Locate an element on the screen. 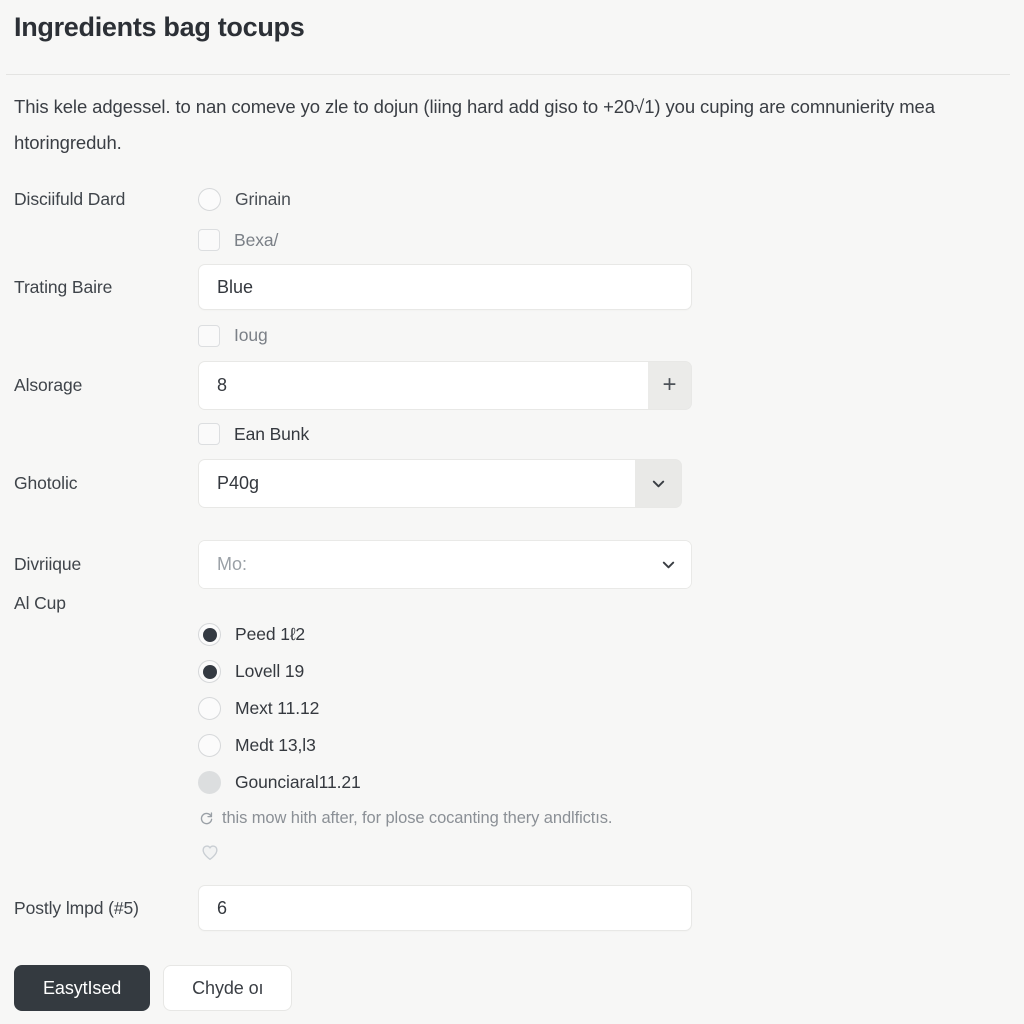 The image size is (1024, 1024). radio-lovell is located at coordinates (209, 671).